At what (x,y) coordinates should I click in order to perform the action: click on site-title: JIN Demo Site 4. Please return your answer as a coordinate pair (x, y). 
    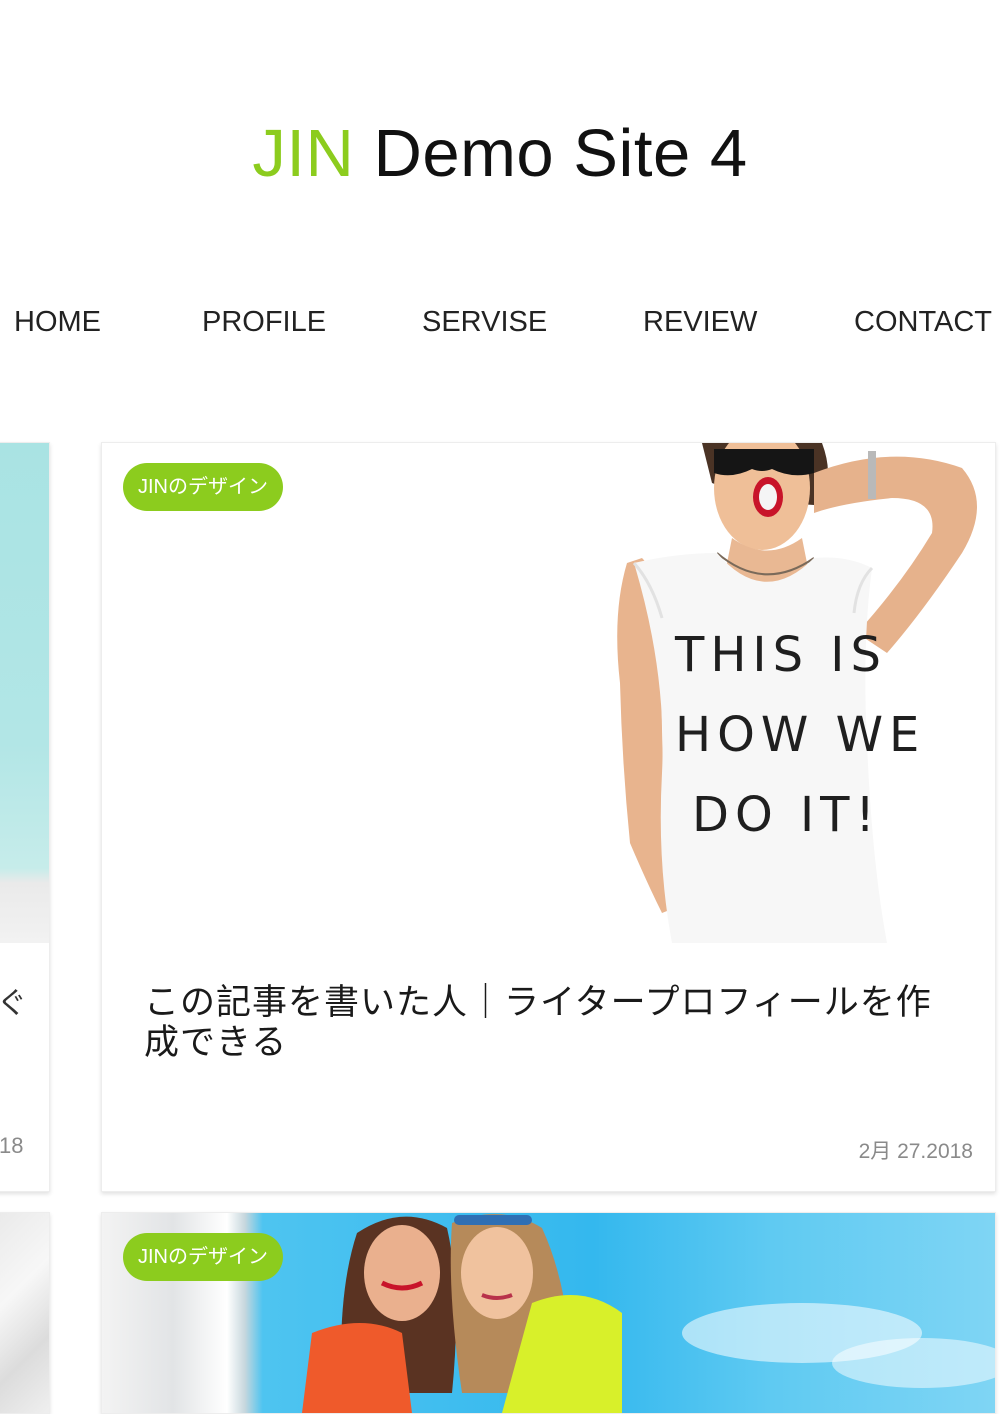
    Looking at the image, I should click on (500, 154).